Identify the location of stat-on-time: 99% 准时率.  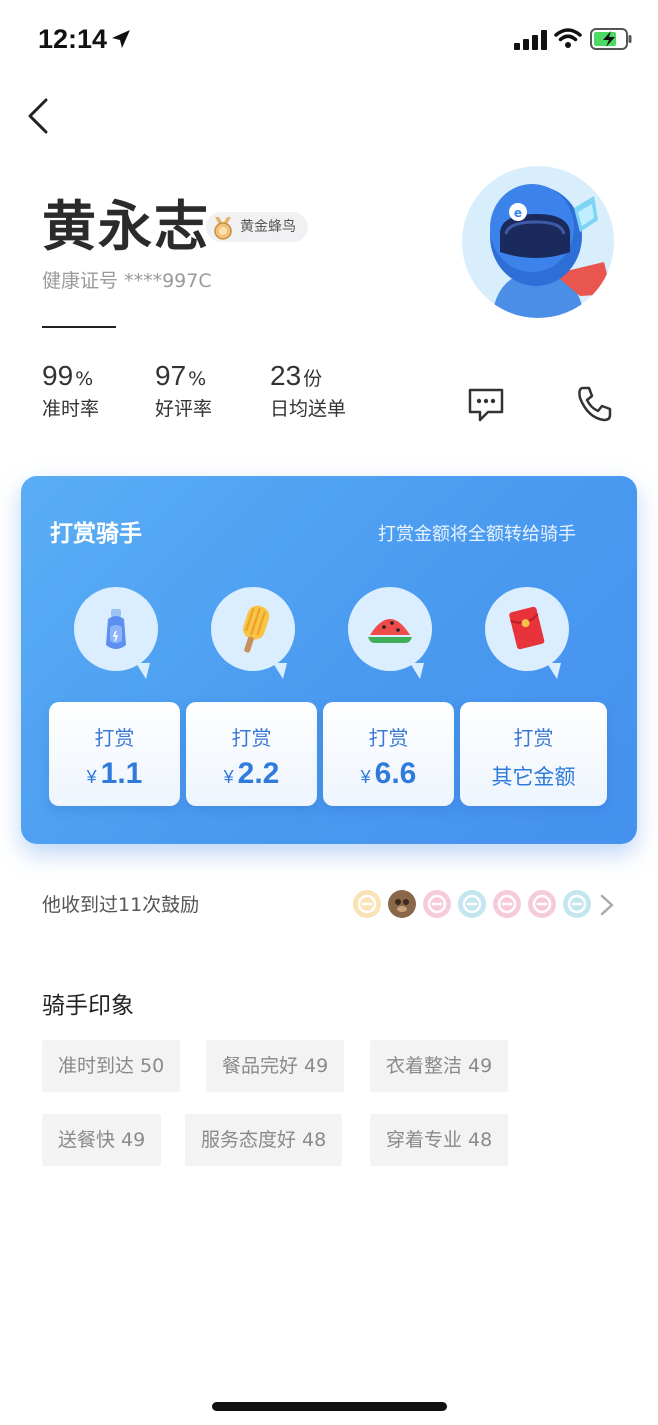
(70, 390).